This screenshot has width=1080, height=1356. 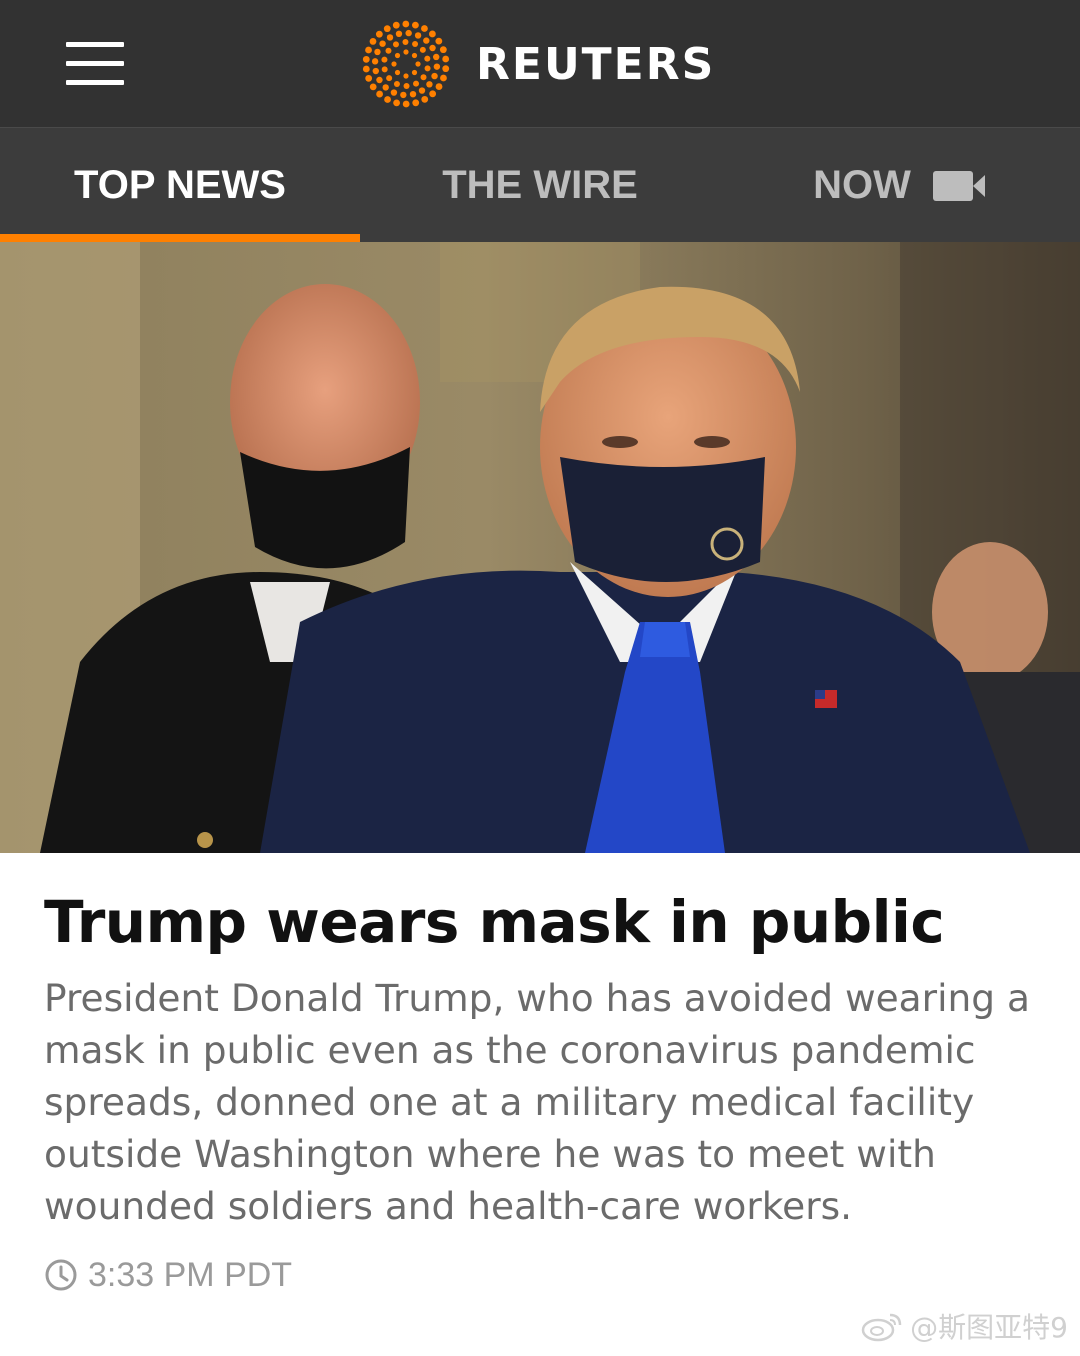 I want to click on article-headline: Trump wears mask in public, so click(x=544, y=922).